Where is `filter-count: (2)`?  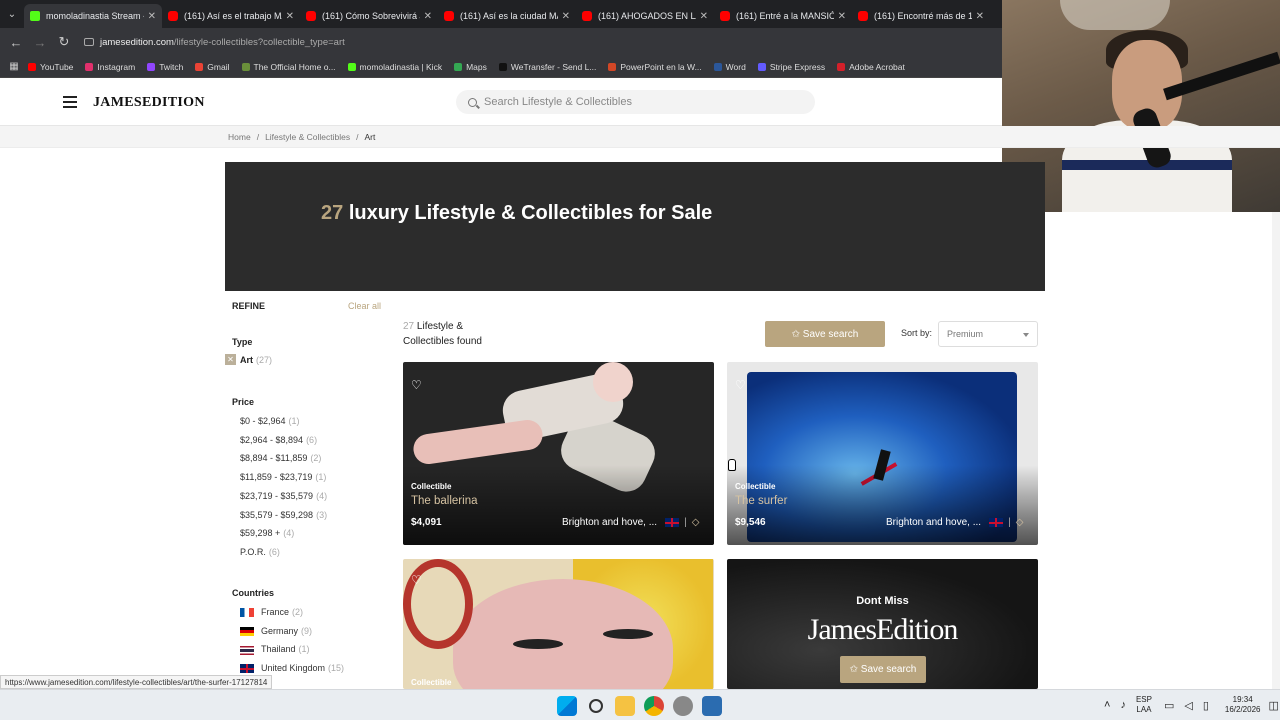
filter-count: (2) is located at coordinates (316, 458).